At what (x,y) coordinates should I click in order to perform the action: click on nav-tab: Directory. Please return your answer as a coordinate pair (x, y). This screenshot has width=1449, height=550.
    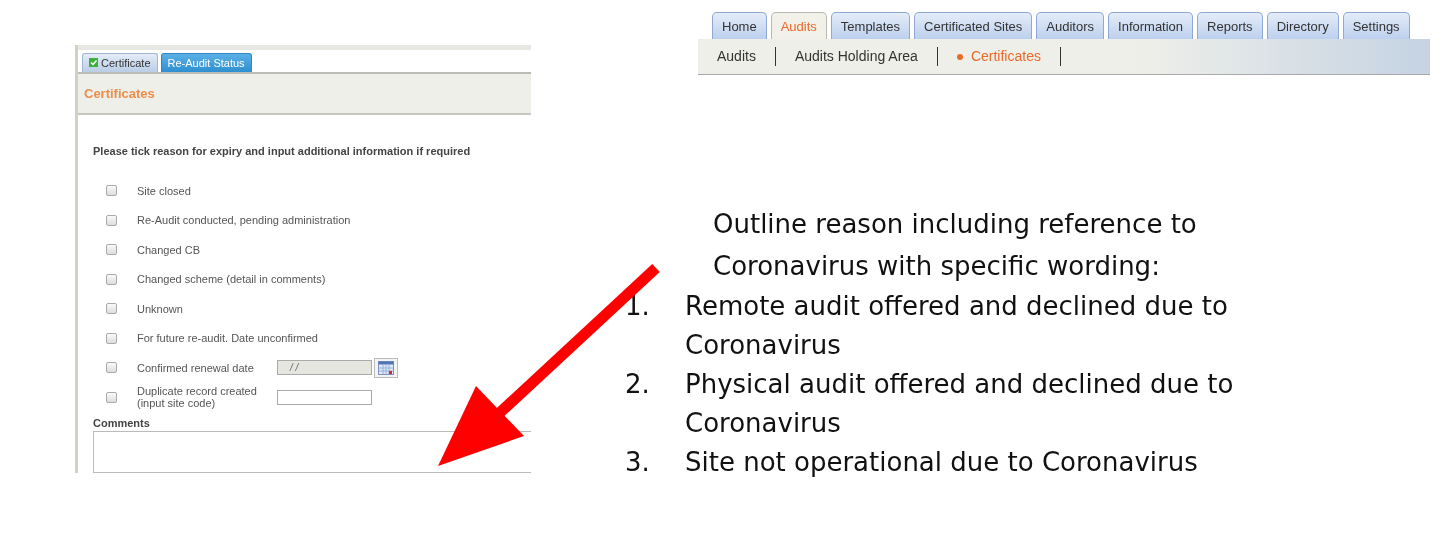
    Looking at the image, I should click on (1302, 25).